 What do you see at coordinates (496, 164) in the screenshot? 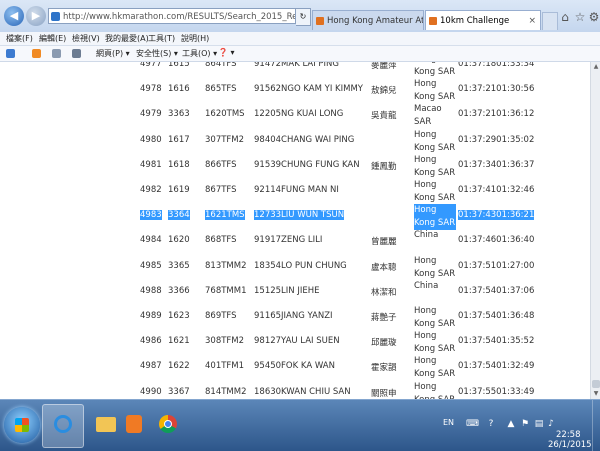
I see `time-cell: 01:37:3401:36:37` at bounding box center [496, 164].